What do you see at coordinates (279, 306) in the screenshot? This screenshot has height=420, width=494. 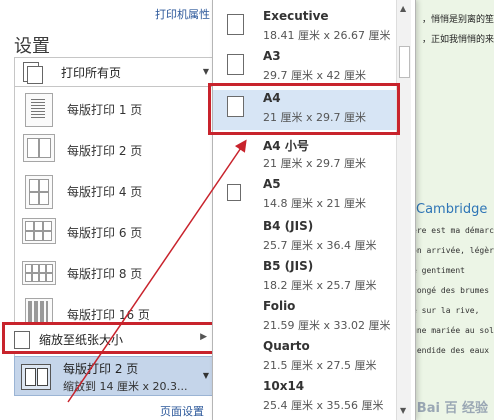 I see `paper-size-name: Folio` at bounding box center [279, 306].